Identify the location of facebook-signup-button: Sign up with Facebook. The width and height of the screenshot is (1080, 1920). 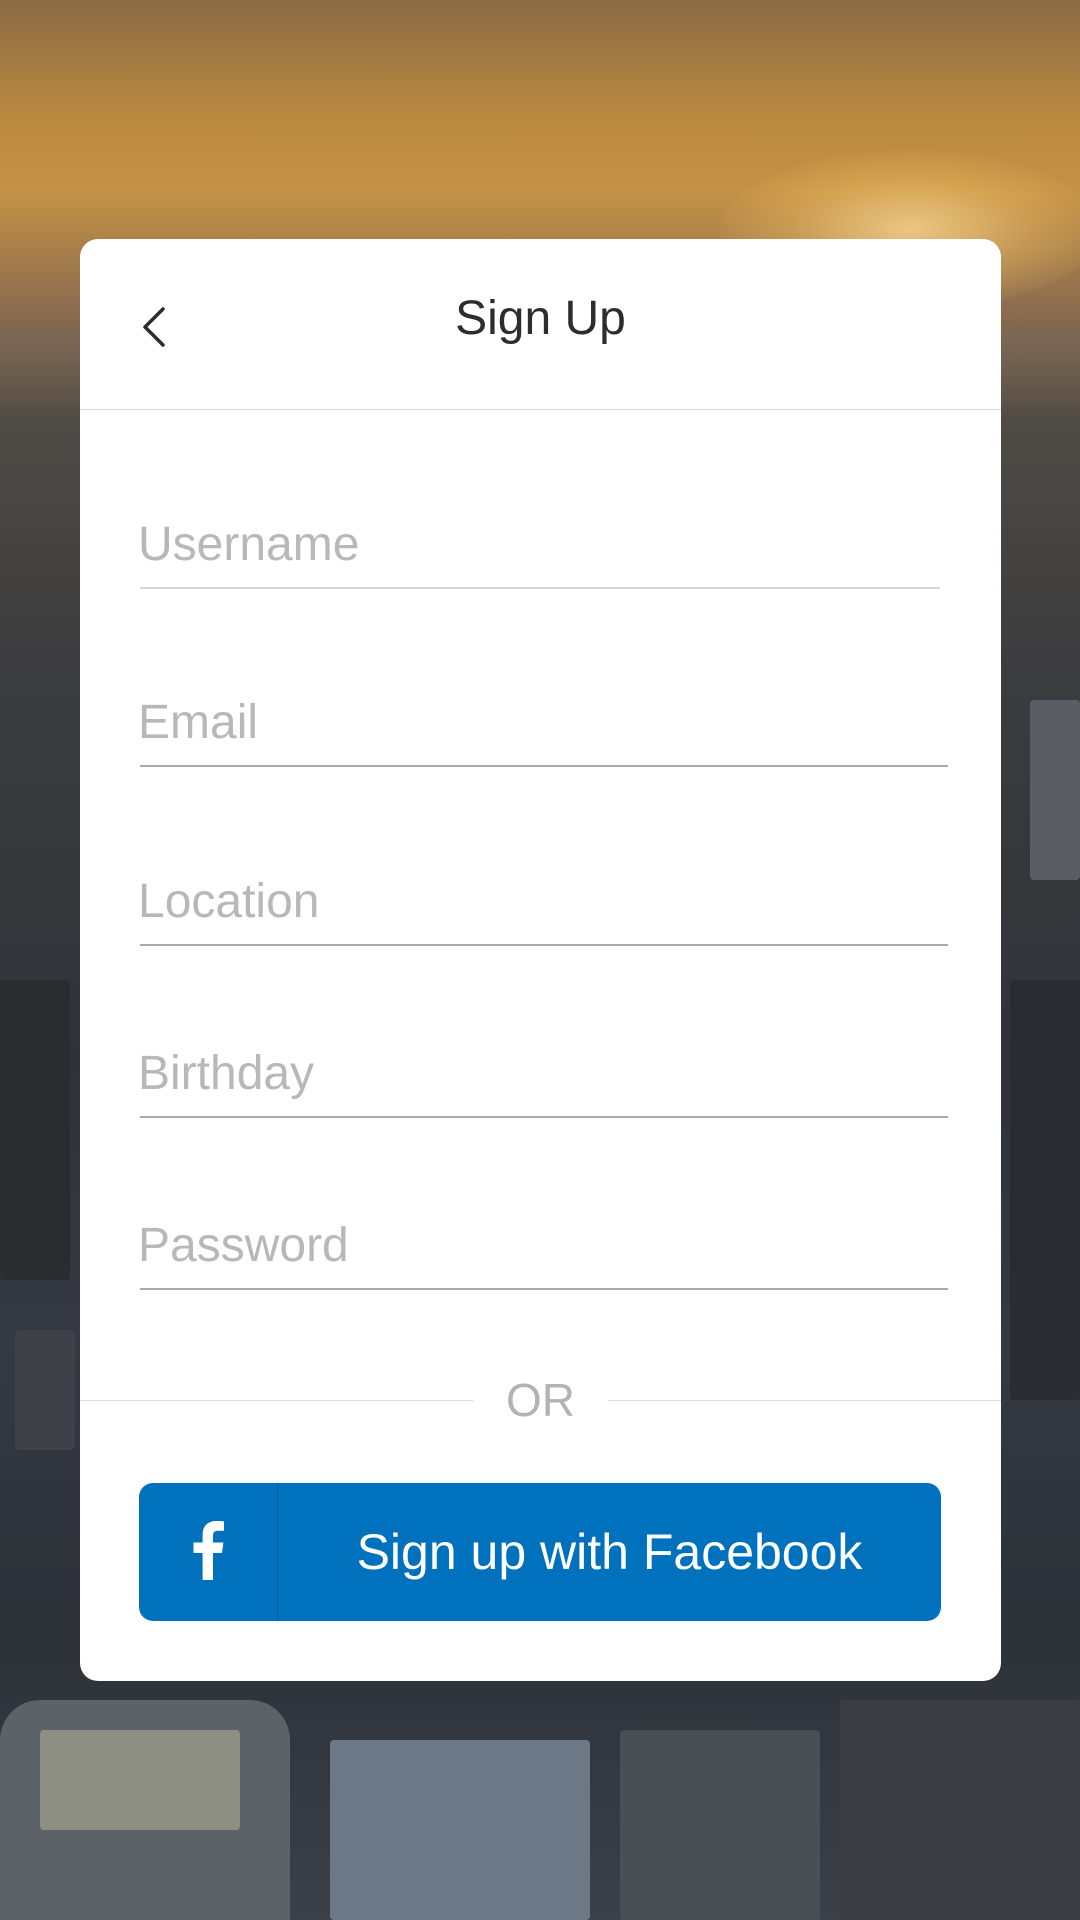
(540, 1552).